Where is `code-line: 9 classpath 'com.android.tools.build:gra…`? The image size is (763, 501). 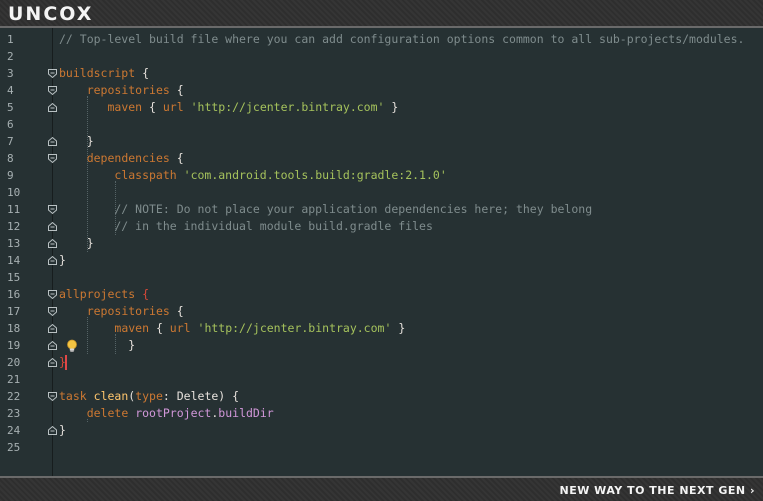 code-line: 9 classpath 'com.android.tools.build:gra… is located at coordinates (381, 175).